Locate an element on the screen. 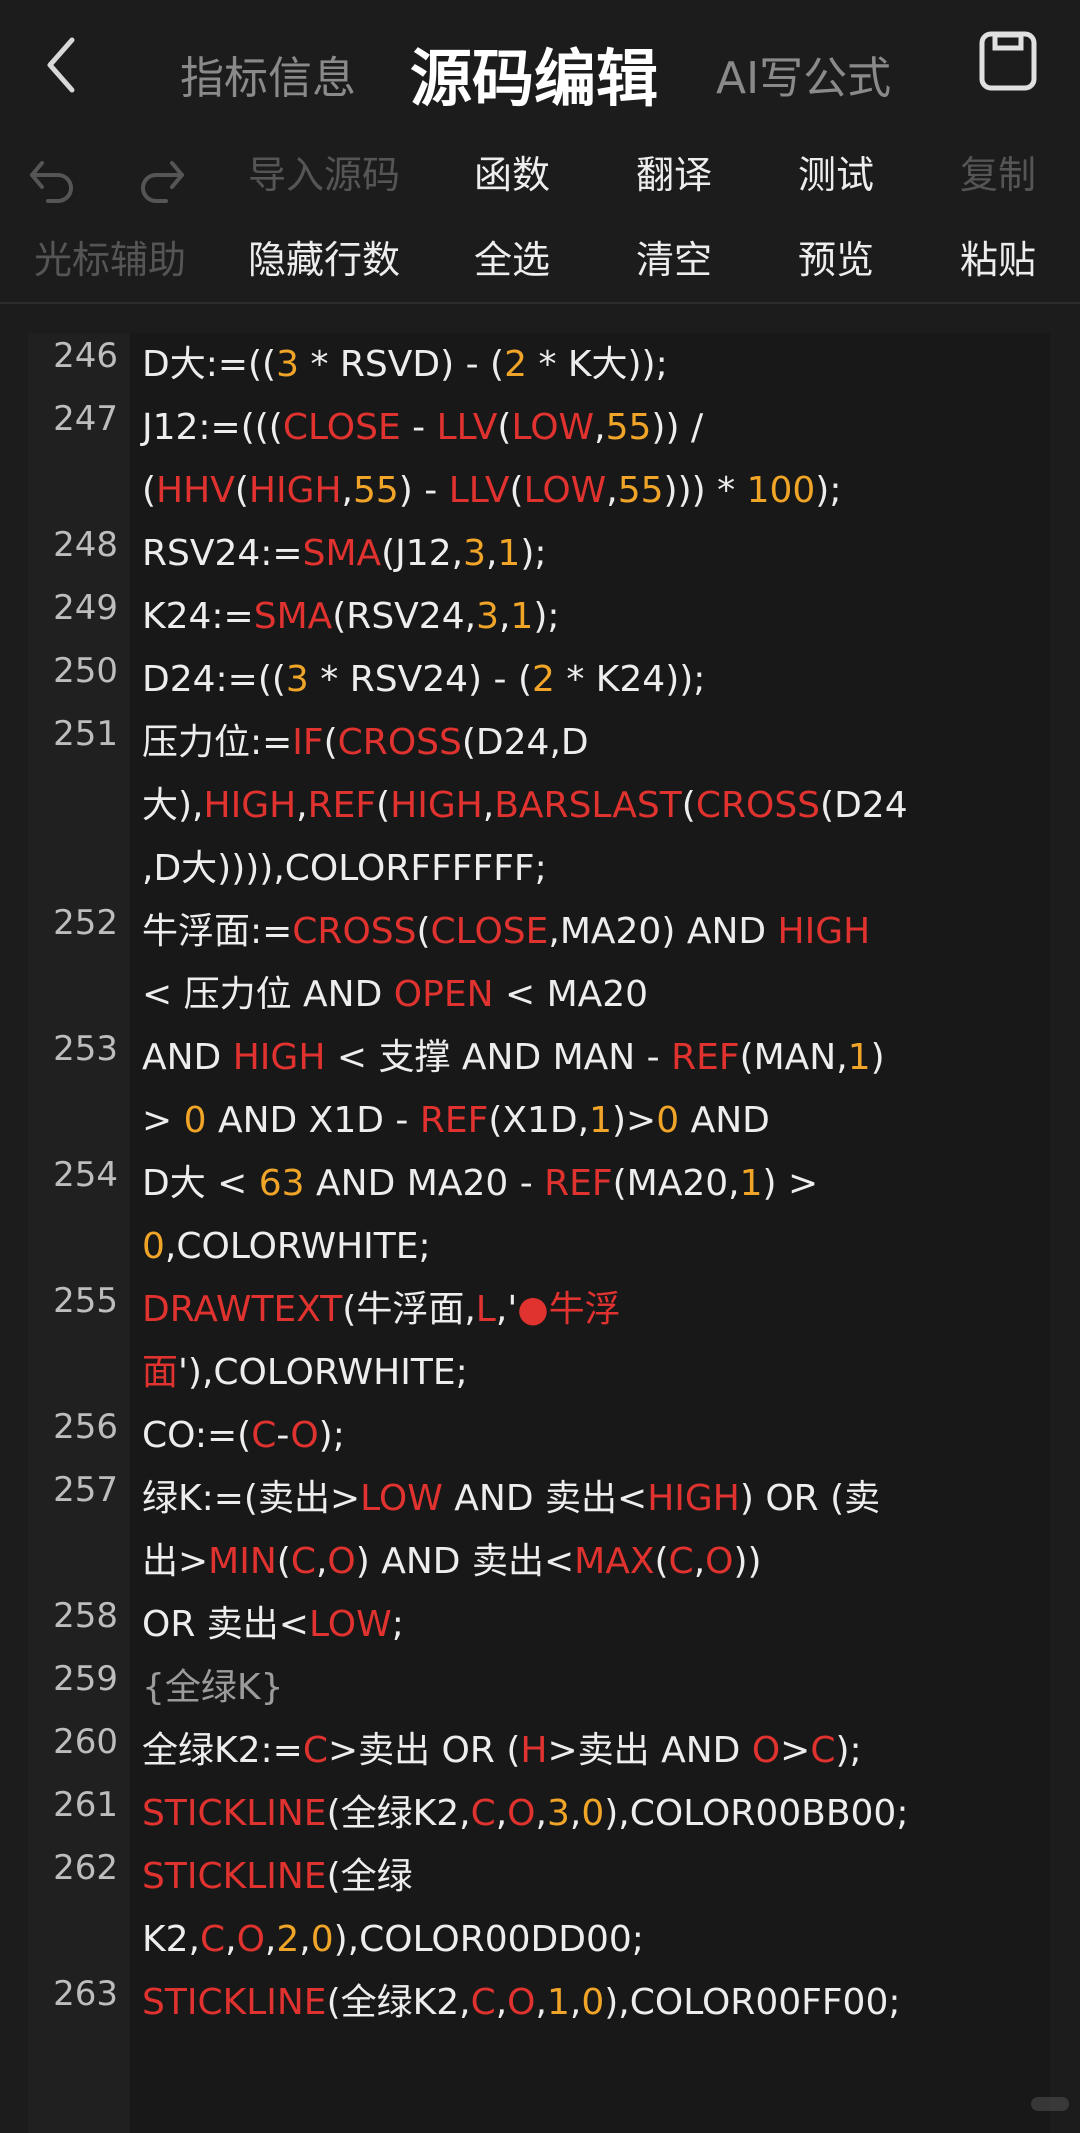 The height and width of the screenshot is (2133, 1080). line-number: 260 is located at coordinates (85, 1742).